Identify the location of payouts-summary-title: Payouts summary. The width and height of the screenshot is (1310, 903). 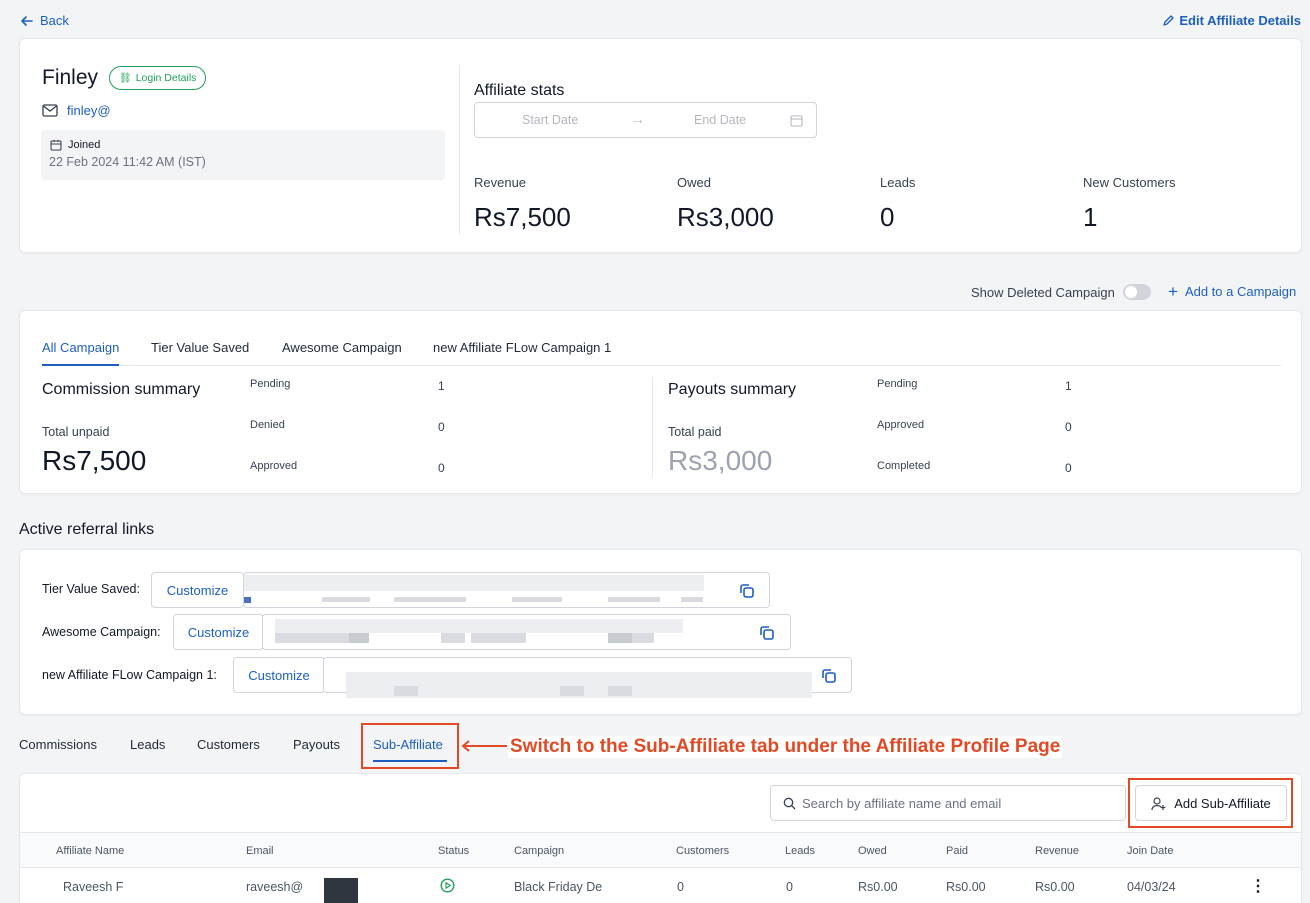
(732, 389).